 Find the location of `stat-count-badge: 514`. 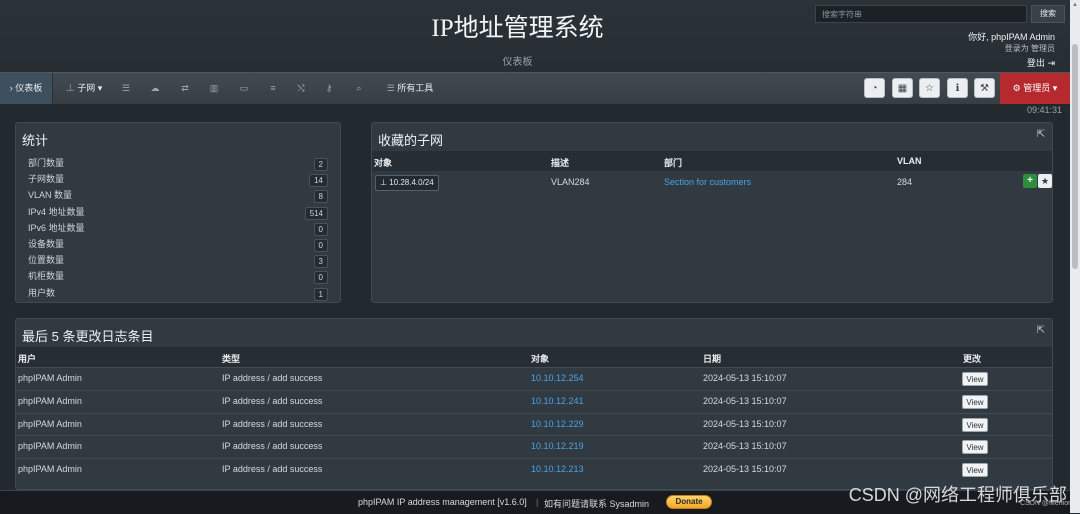

stat-count-badge: 514 is located at coordinates (316, 213).